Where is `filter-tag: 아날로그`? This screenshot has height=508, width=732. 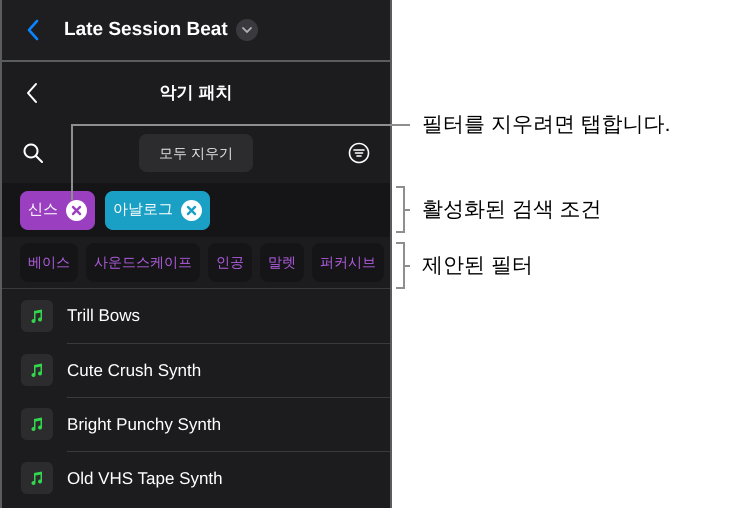 filter-tag: 아날로그 is located at coordinates (157, 210).